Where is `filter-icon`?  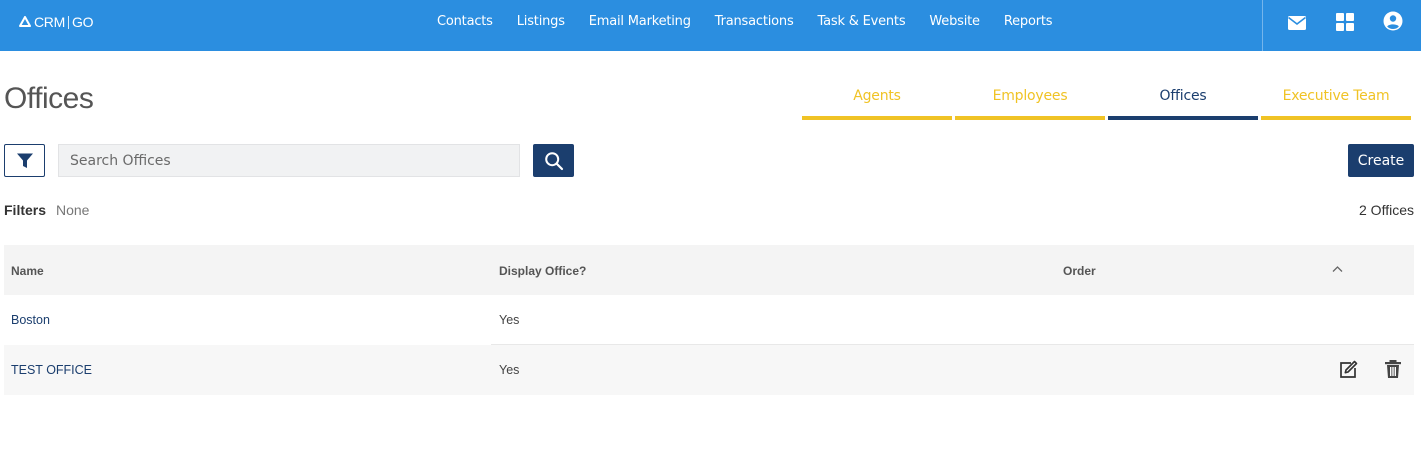 filter-icon is located at coordinates (24, 160).